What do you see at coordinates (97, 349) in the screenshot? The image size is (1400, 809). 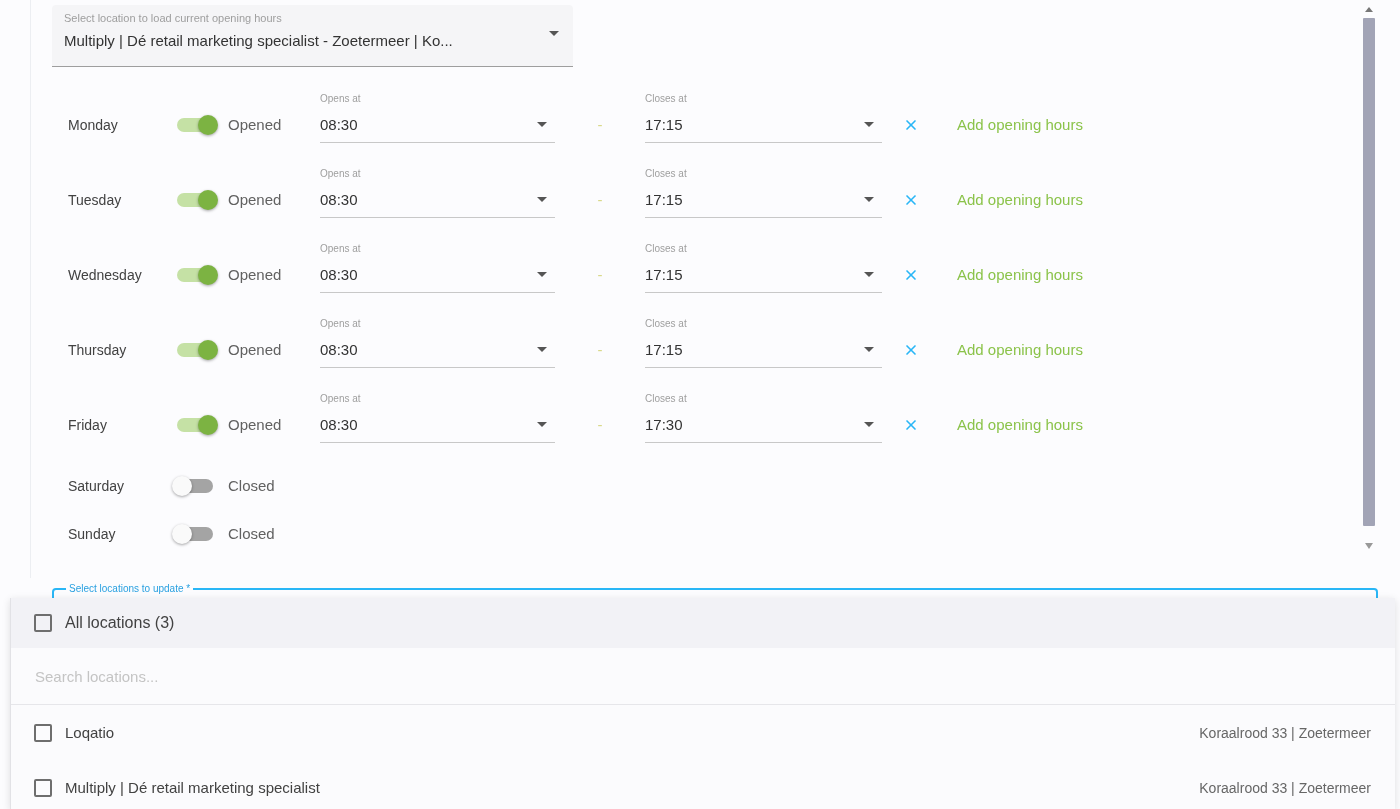 I see `day-name: Thursday` at bounding box center [97, 349].